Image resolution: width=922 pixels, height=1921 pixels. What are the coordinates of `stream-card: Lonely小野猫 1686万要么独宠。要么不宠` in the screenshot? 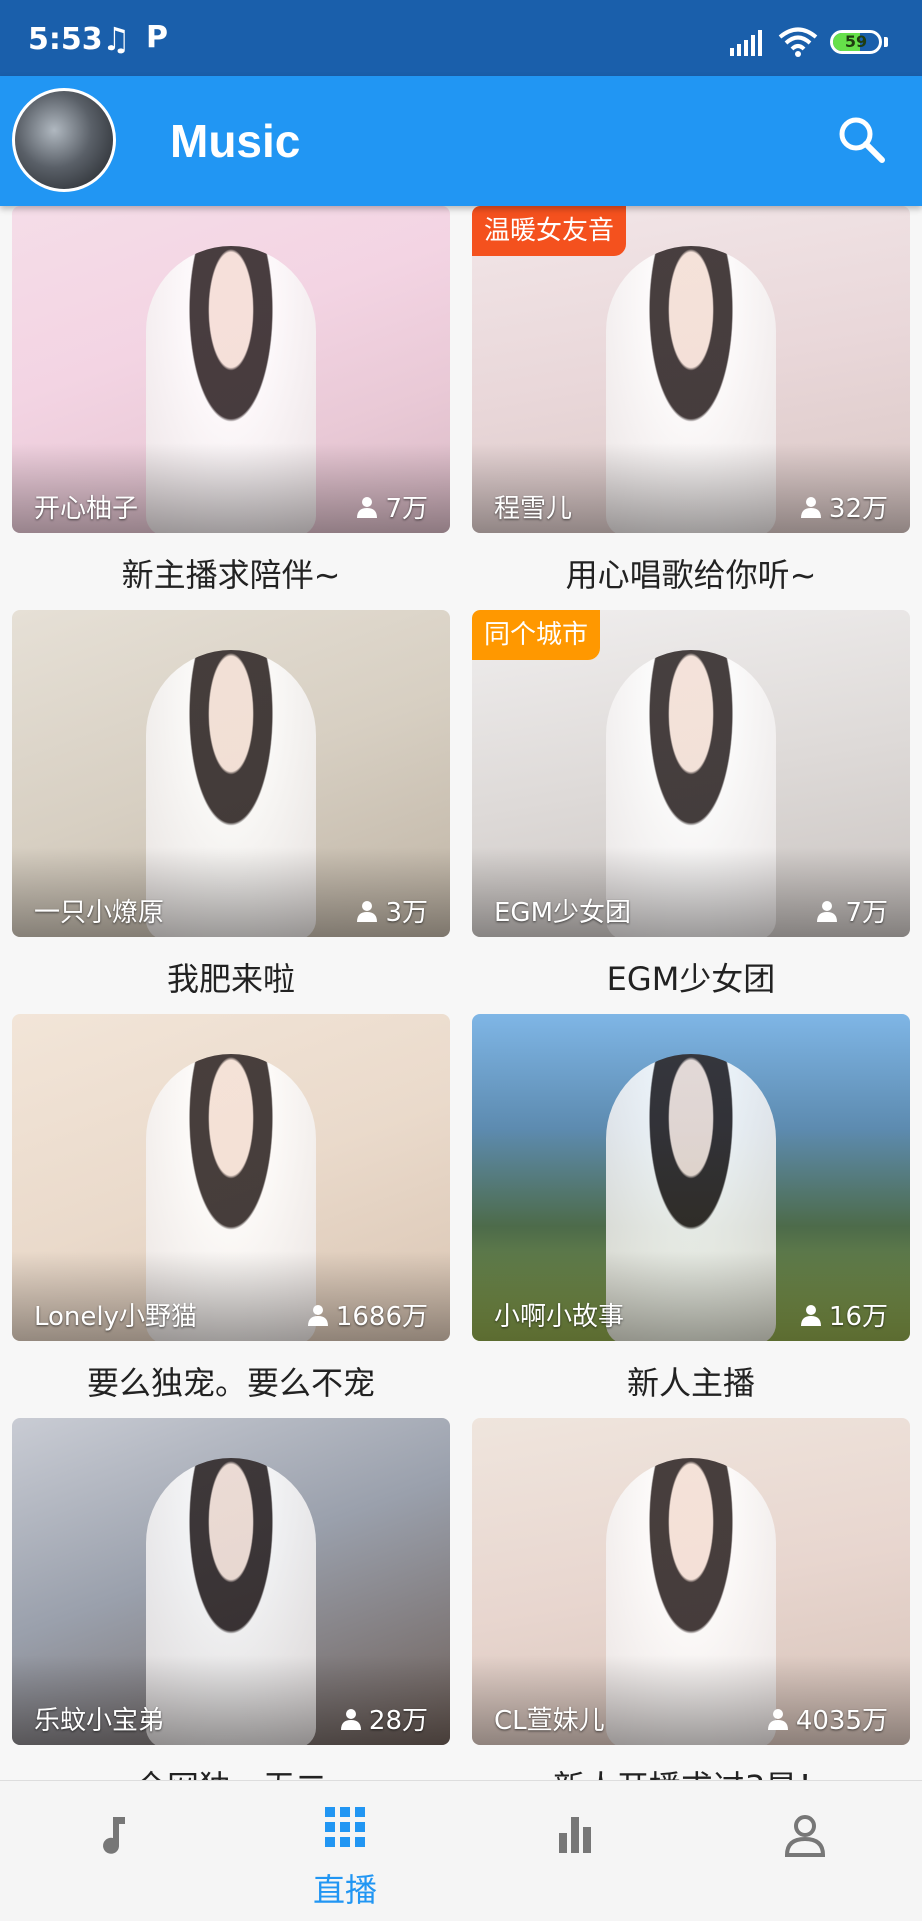 It's located at (231, 1218).